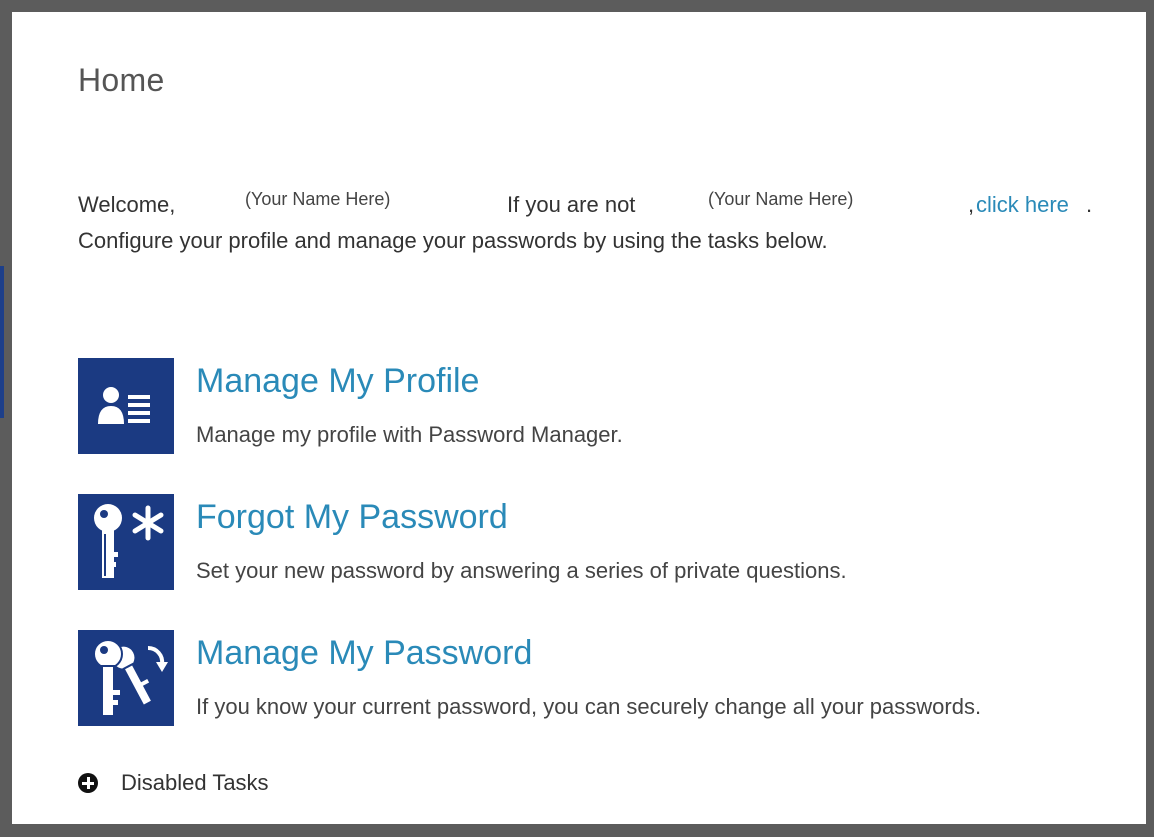  What do you see at coordinates (781, 199) in the screenshot?
I see `not-user-name: (Your Name Here)` at bounding box center [781, 199].